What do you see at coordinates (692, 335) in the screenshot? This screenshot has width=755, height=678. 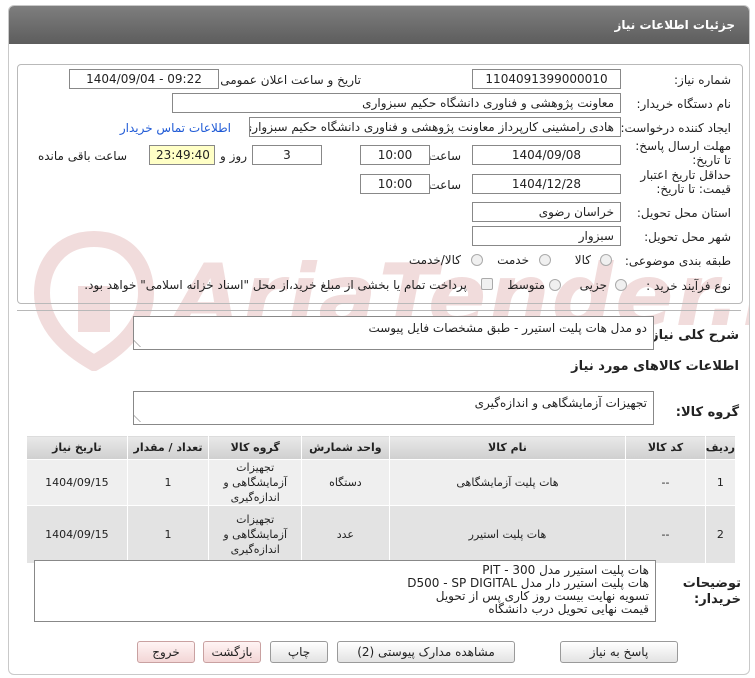 I see `description-label: شرح کلی نیاز:` at bounding box center [692, 335].